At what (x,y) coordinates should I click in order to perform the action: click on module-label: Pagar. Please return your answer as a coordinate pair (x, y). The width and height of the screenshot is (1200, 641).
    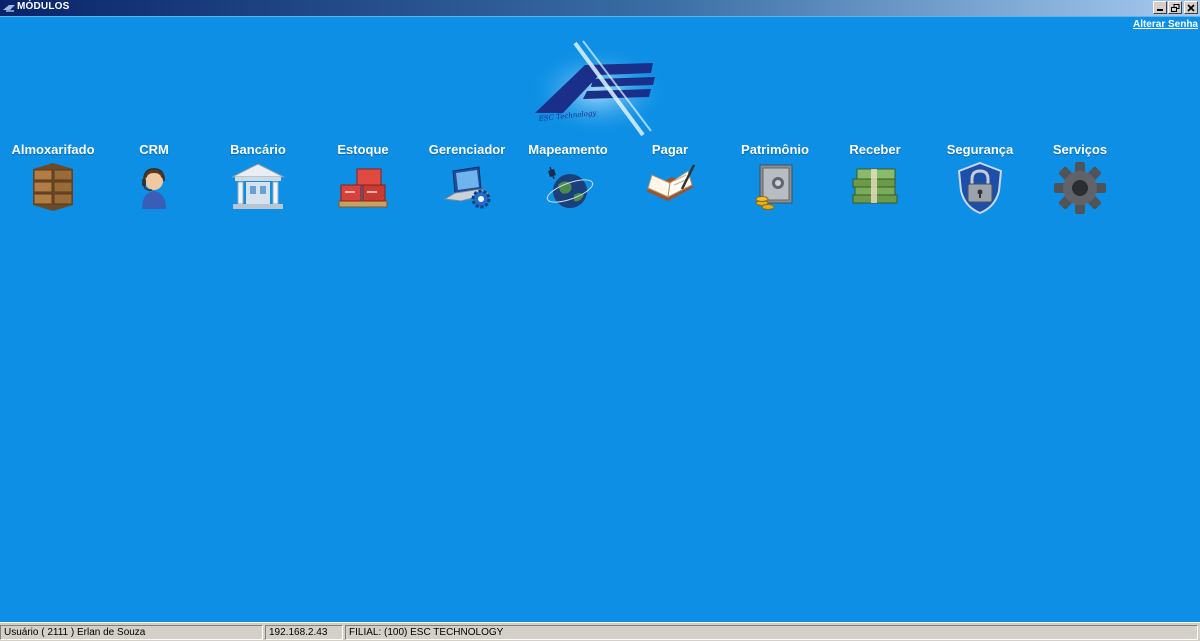
    Looking at the image, I should click on (670, 149).